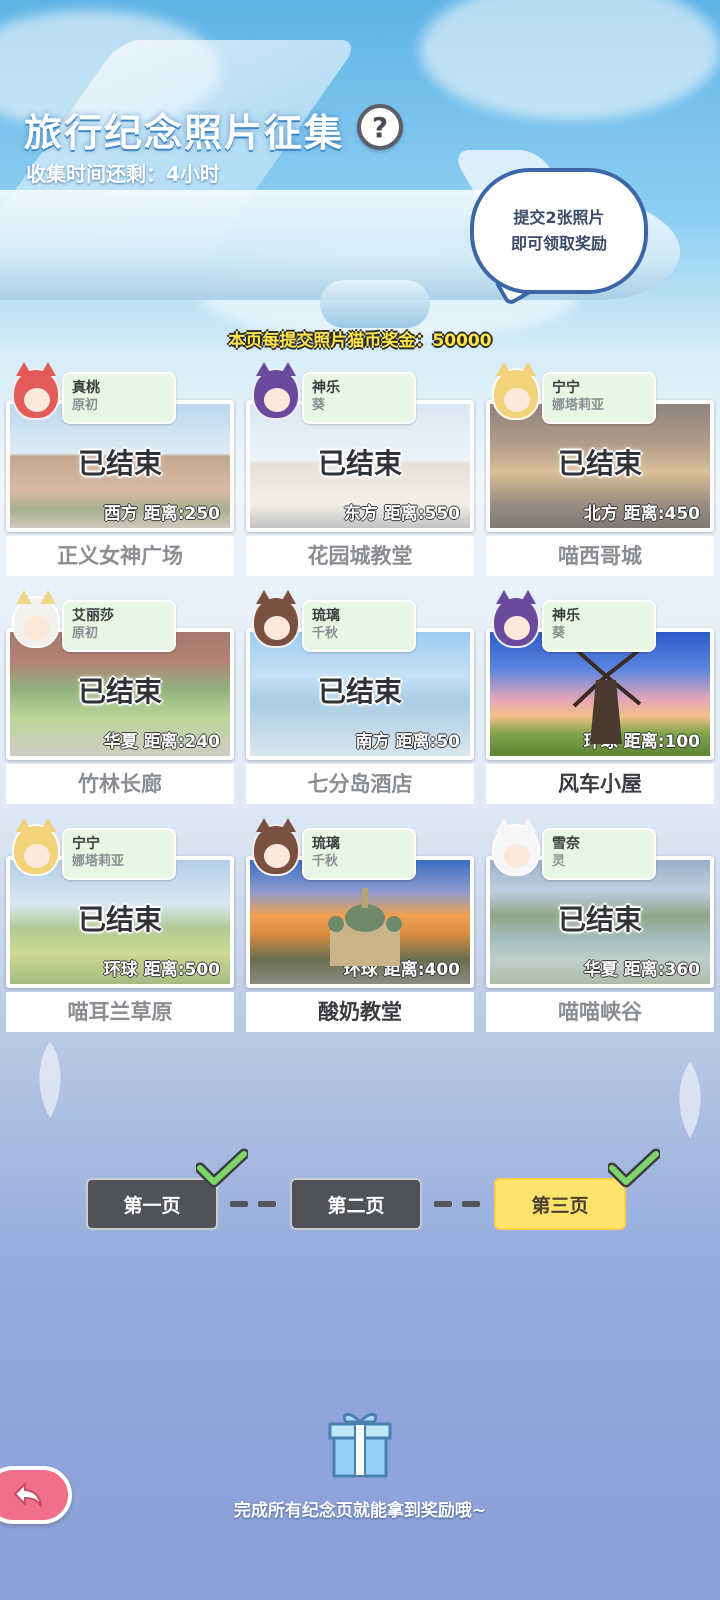 The height and width of the screenshot is (1600, 720). I want to click on page-title: 旅行纪念照片征集, so click(184, 133).